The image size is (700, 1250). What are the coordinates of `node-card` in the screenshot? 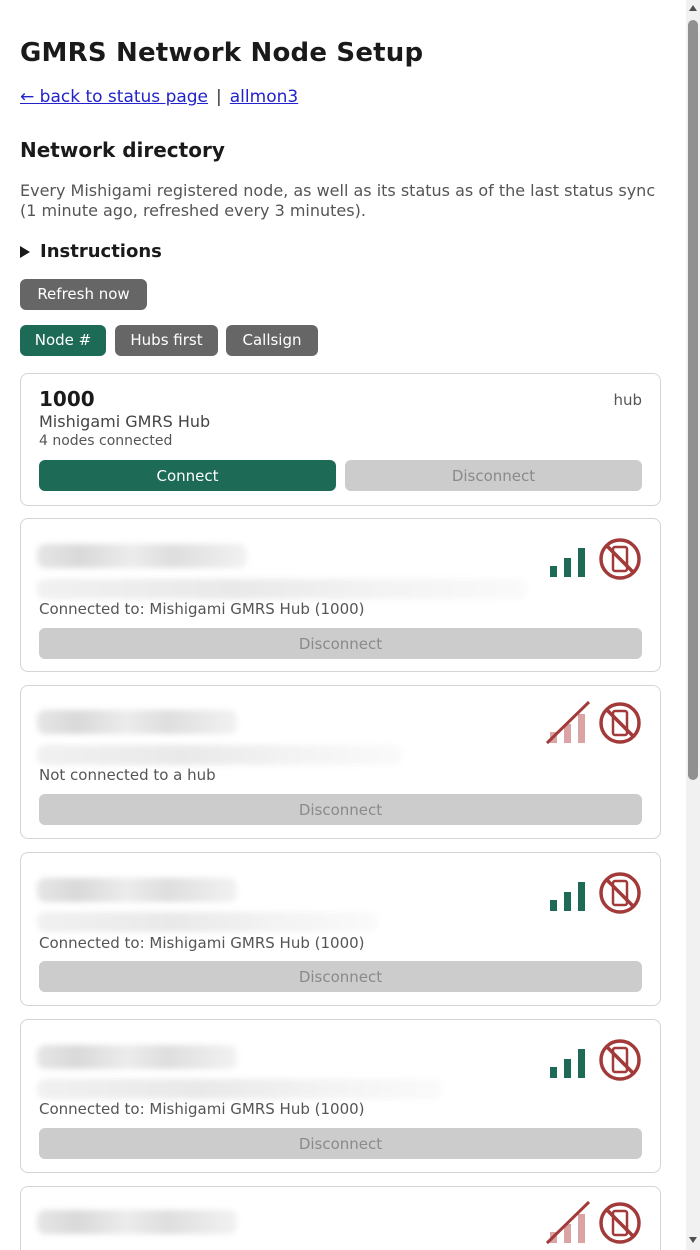 It's located at (340, 1218).